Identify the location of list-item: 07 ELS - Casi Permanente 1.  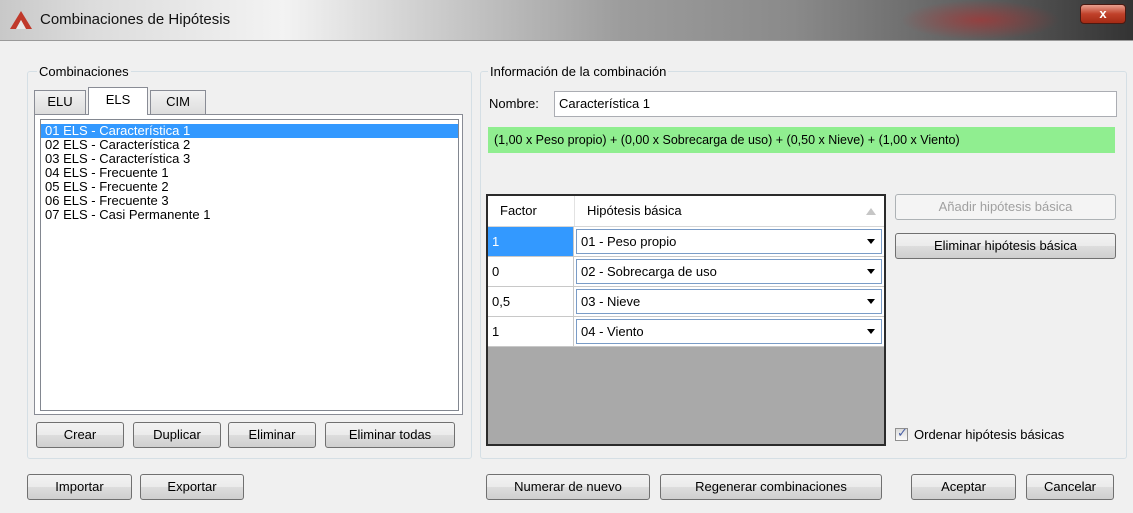
(249, 215).